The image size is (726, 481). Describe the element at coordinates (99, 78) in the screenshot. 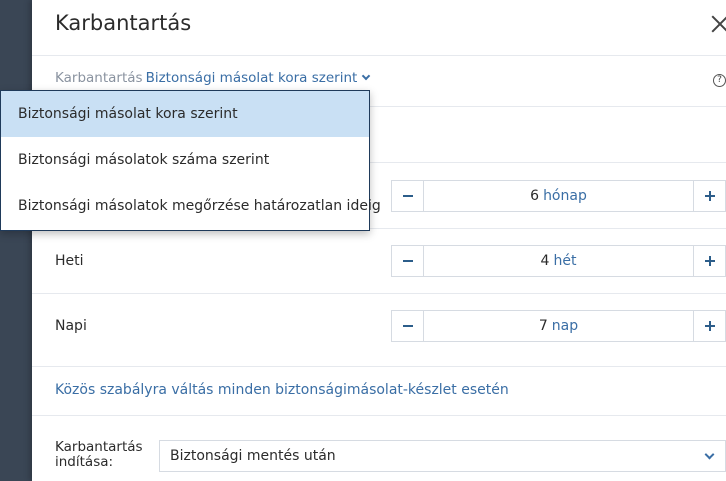

I see `breadcrumb-label: Karbantartás` at that location.